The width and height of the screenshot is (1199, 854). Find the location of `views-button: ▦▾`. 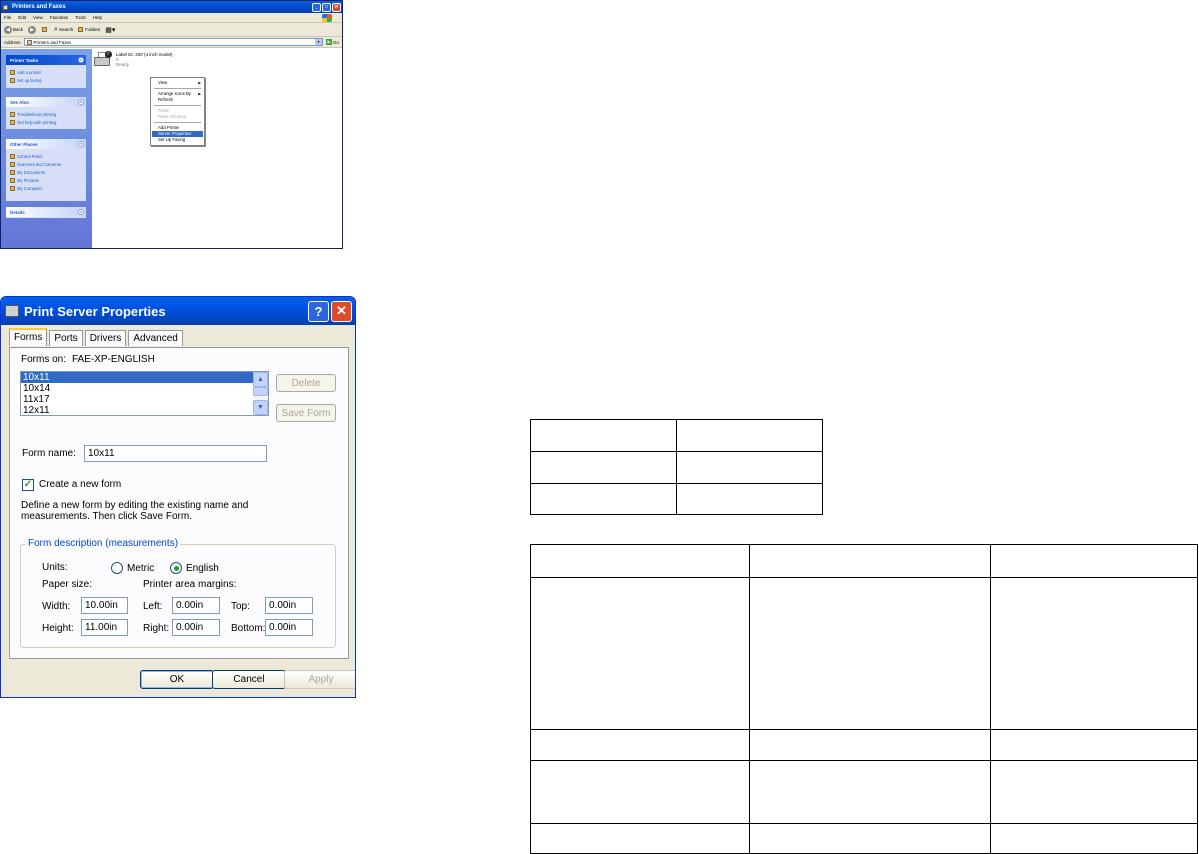

views-button: ▦▾ is located at coordinates (110, 30).